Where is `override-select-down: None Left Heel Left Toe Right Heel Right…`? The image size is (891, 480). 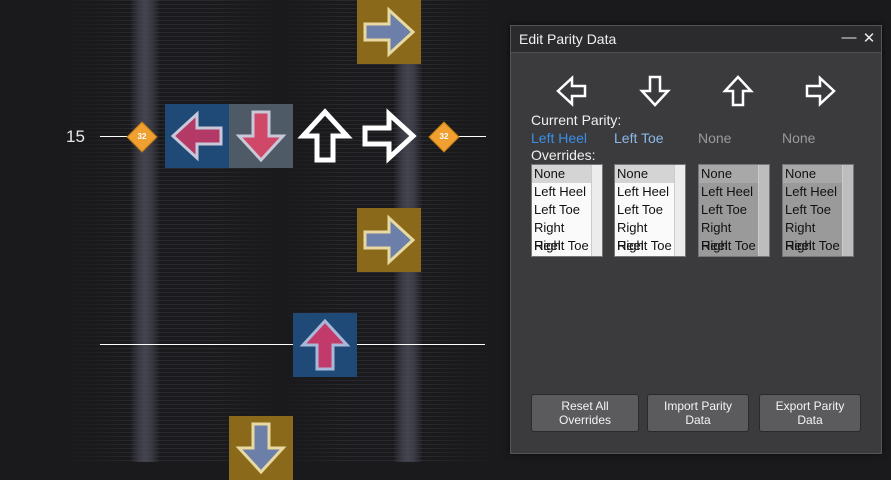 override-select-down: None Left Heel Left Toe Right Heel Right… is located at coordinates (650, 210).